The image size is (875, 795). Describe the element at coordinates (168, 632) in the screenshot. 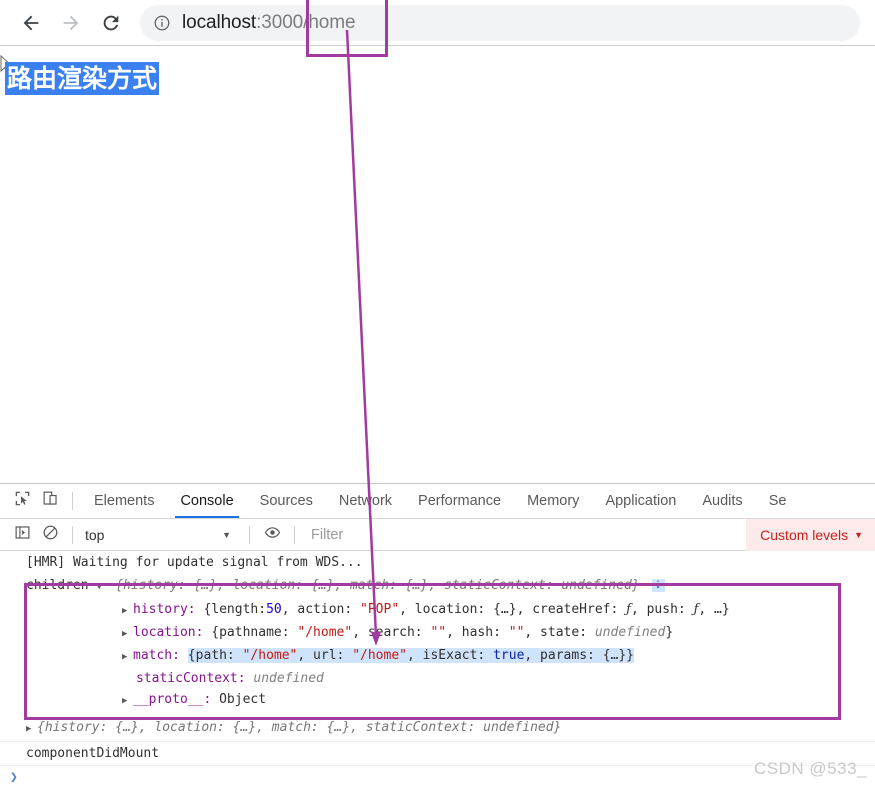

I see `location-key: location:` at that location.